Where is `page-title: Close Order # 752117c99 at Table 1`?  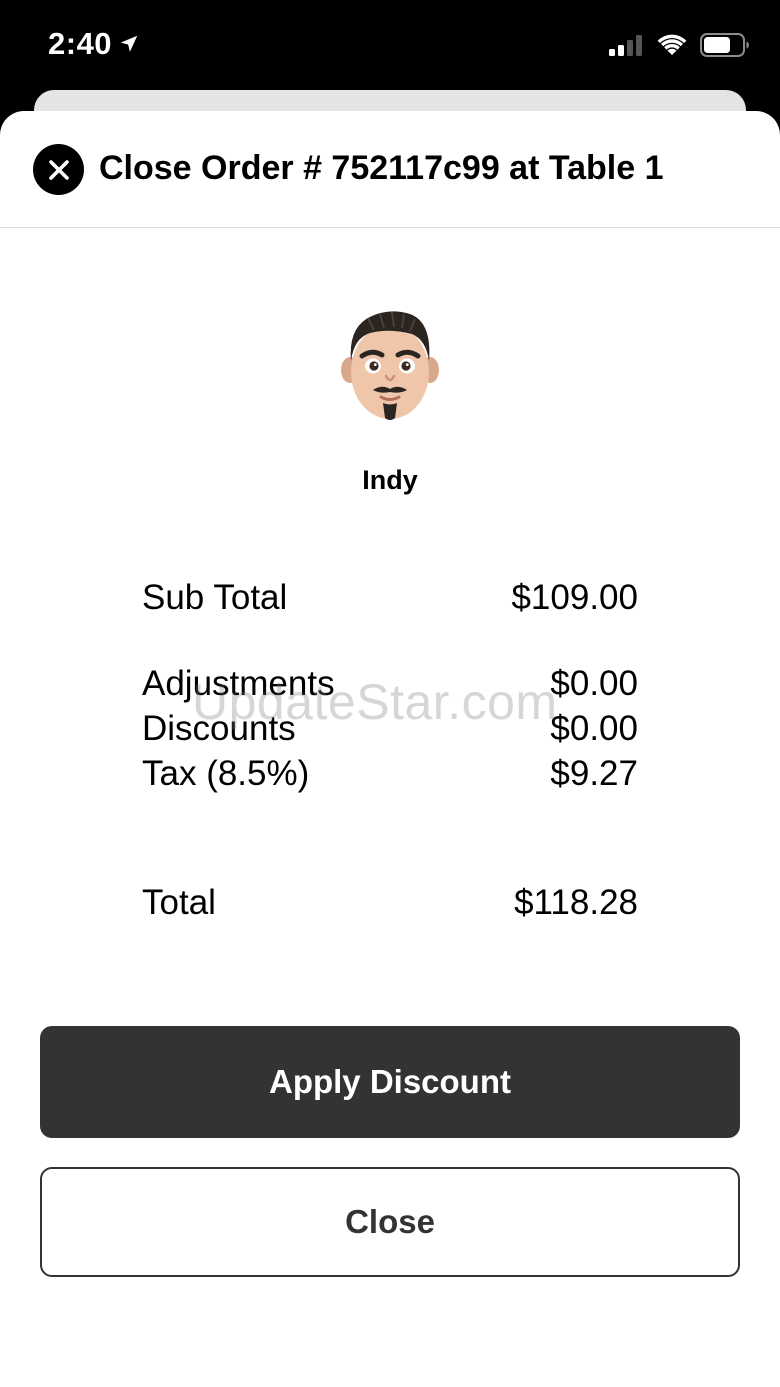 page-title: Close Order # 752117c99 at Table 1 is located at coordinates (381, 168).